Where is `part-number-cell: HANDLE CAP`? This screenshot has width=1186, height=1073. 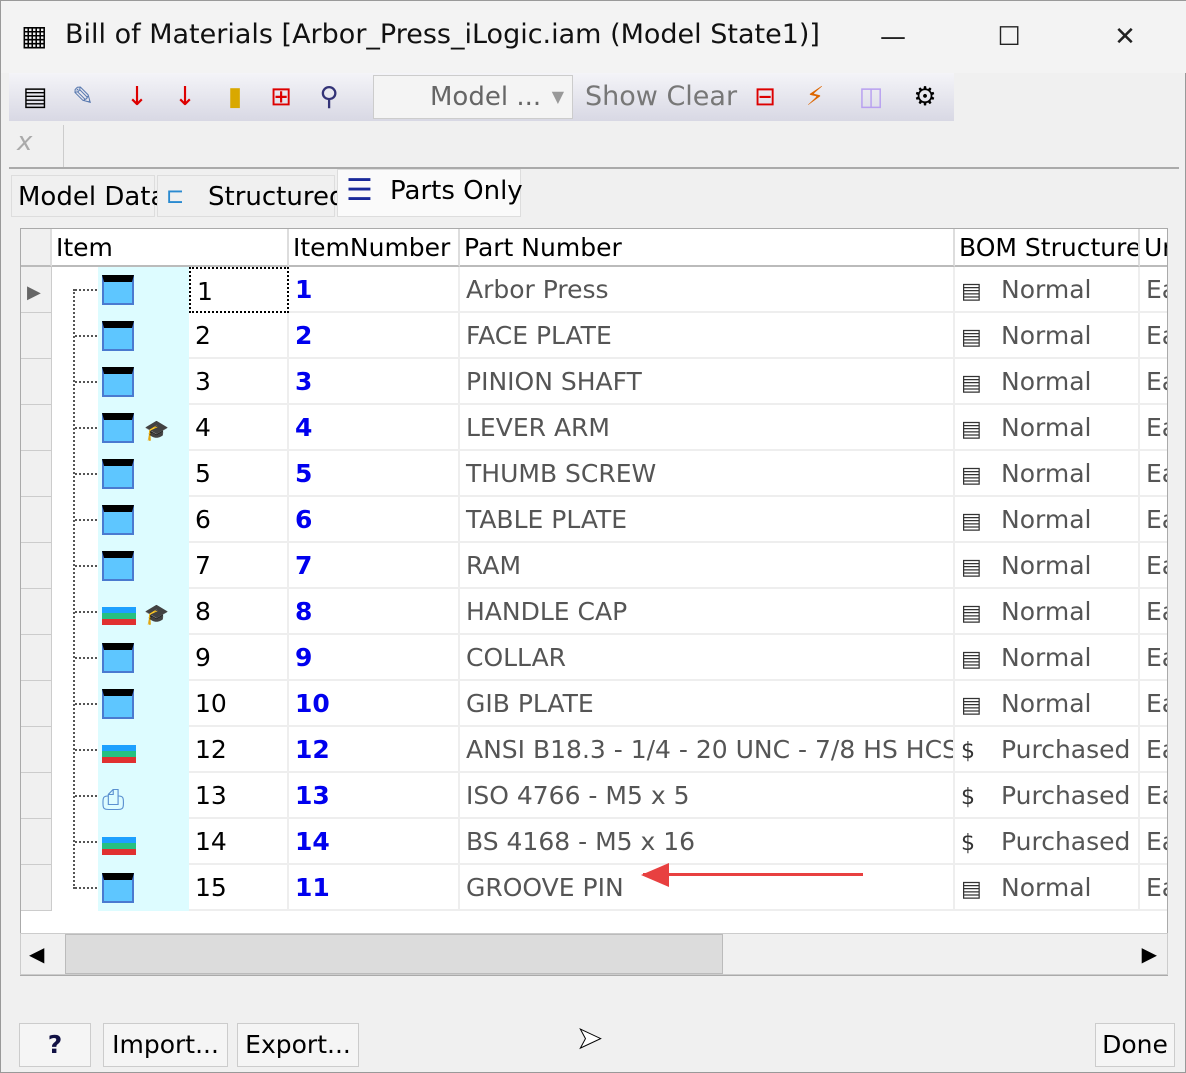
part-number-cell: HANDLE CAP is located at coordinates (707, 612).